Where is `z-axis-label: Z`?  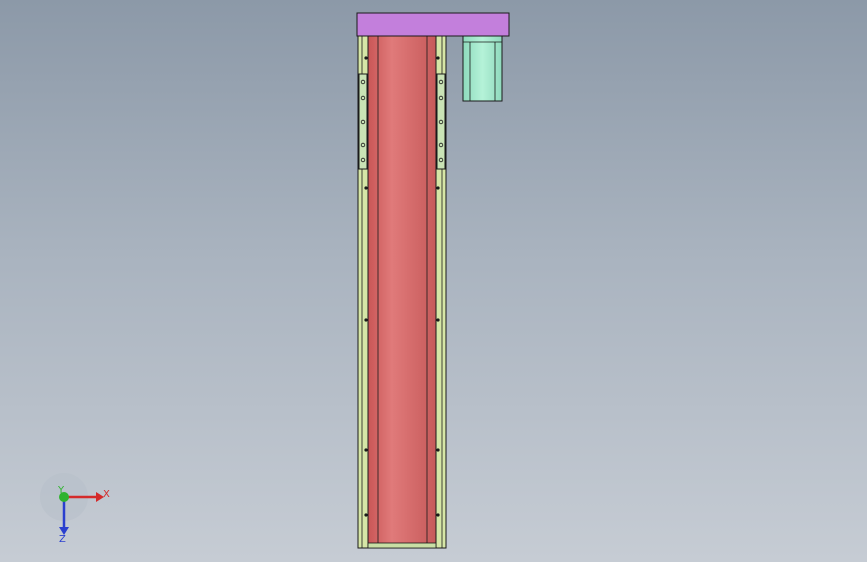 z-axis-label: Z is located at coordinates (62, 539).